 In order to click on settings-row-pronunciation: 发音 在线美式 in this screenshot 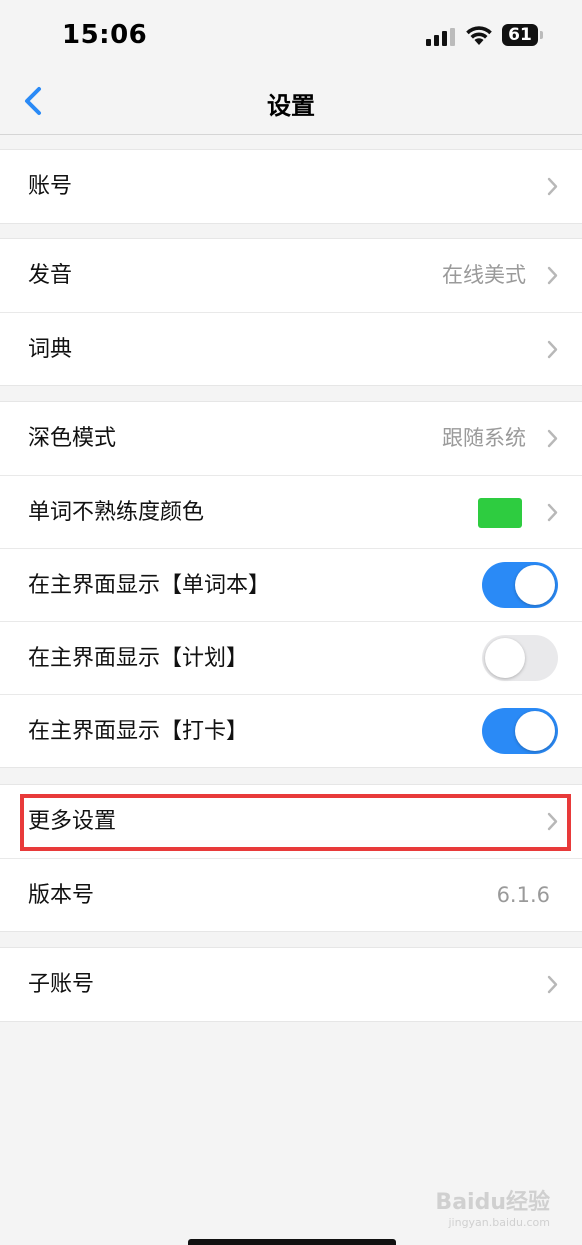, I will do `click(291, 275)`.